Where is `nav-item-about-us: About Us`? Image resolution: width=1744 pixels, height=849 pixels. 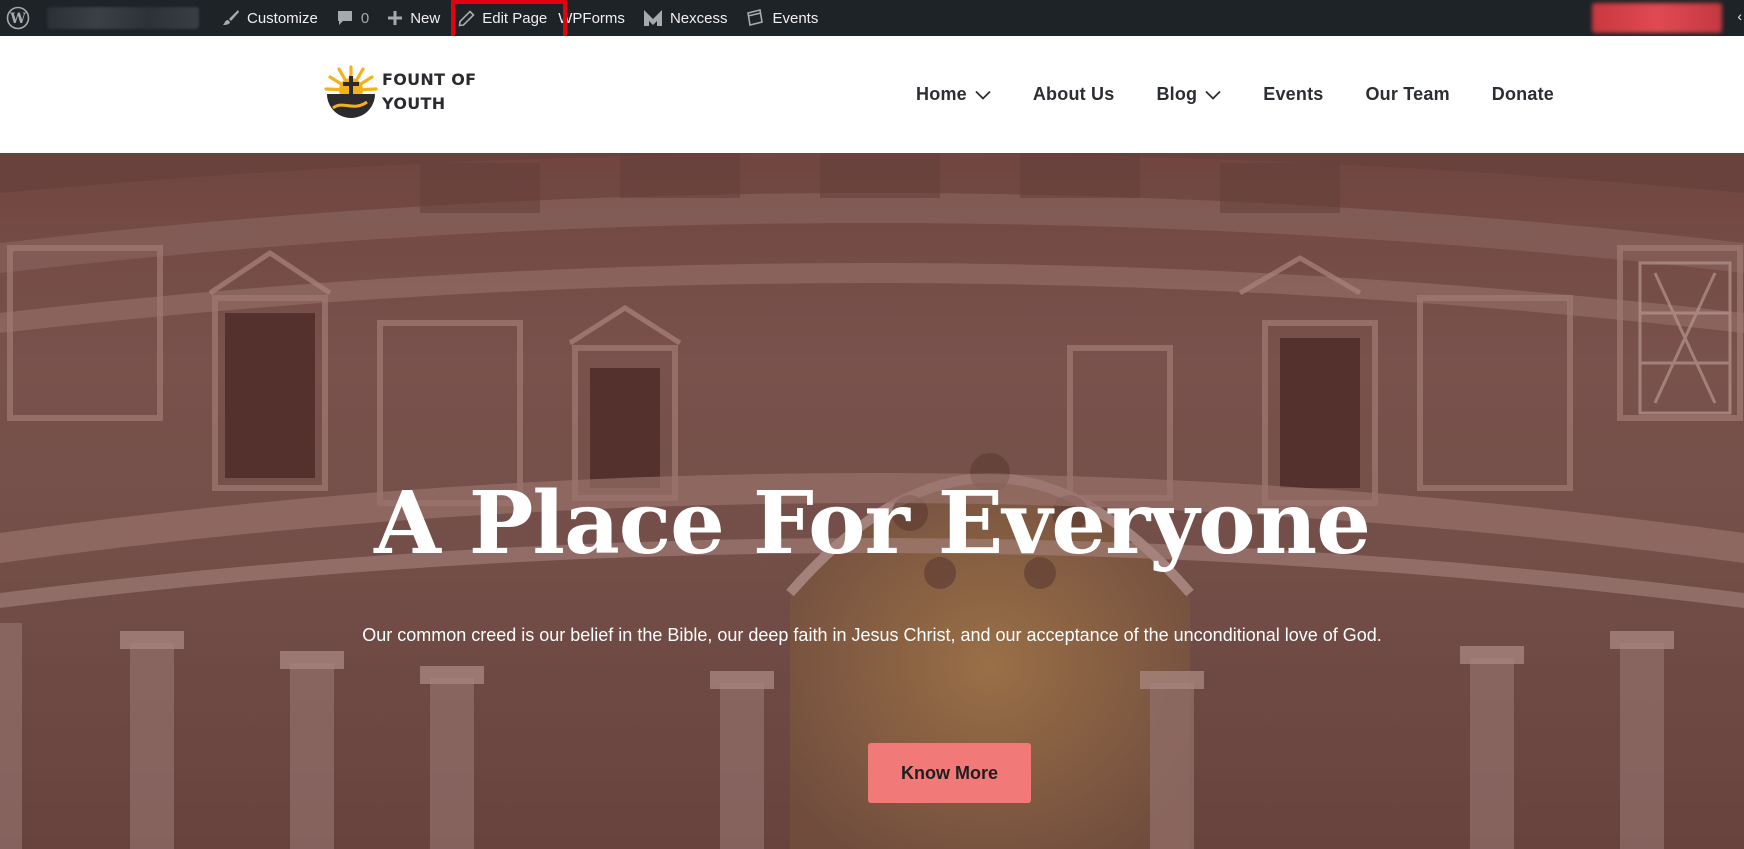
nav-item-about-us: About Us is located at coordinates (1074, 94).